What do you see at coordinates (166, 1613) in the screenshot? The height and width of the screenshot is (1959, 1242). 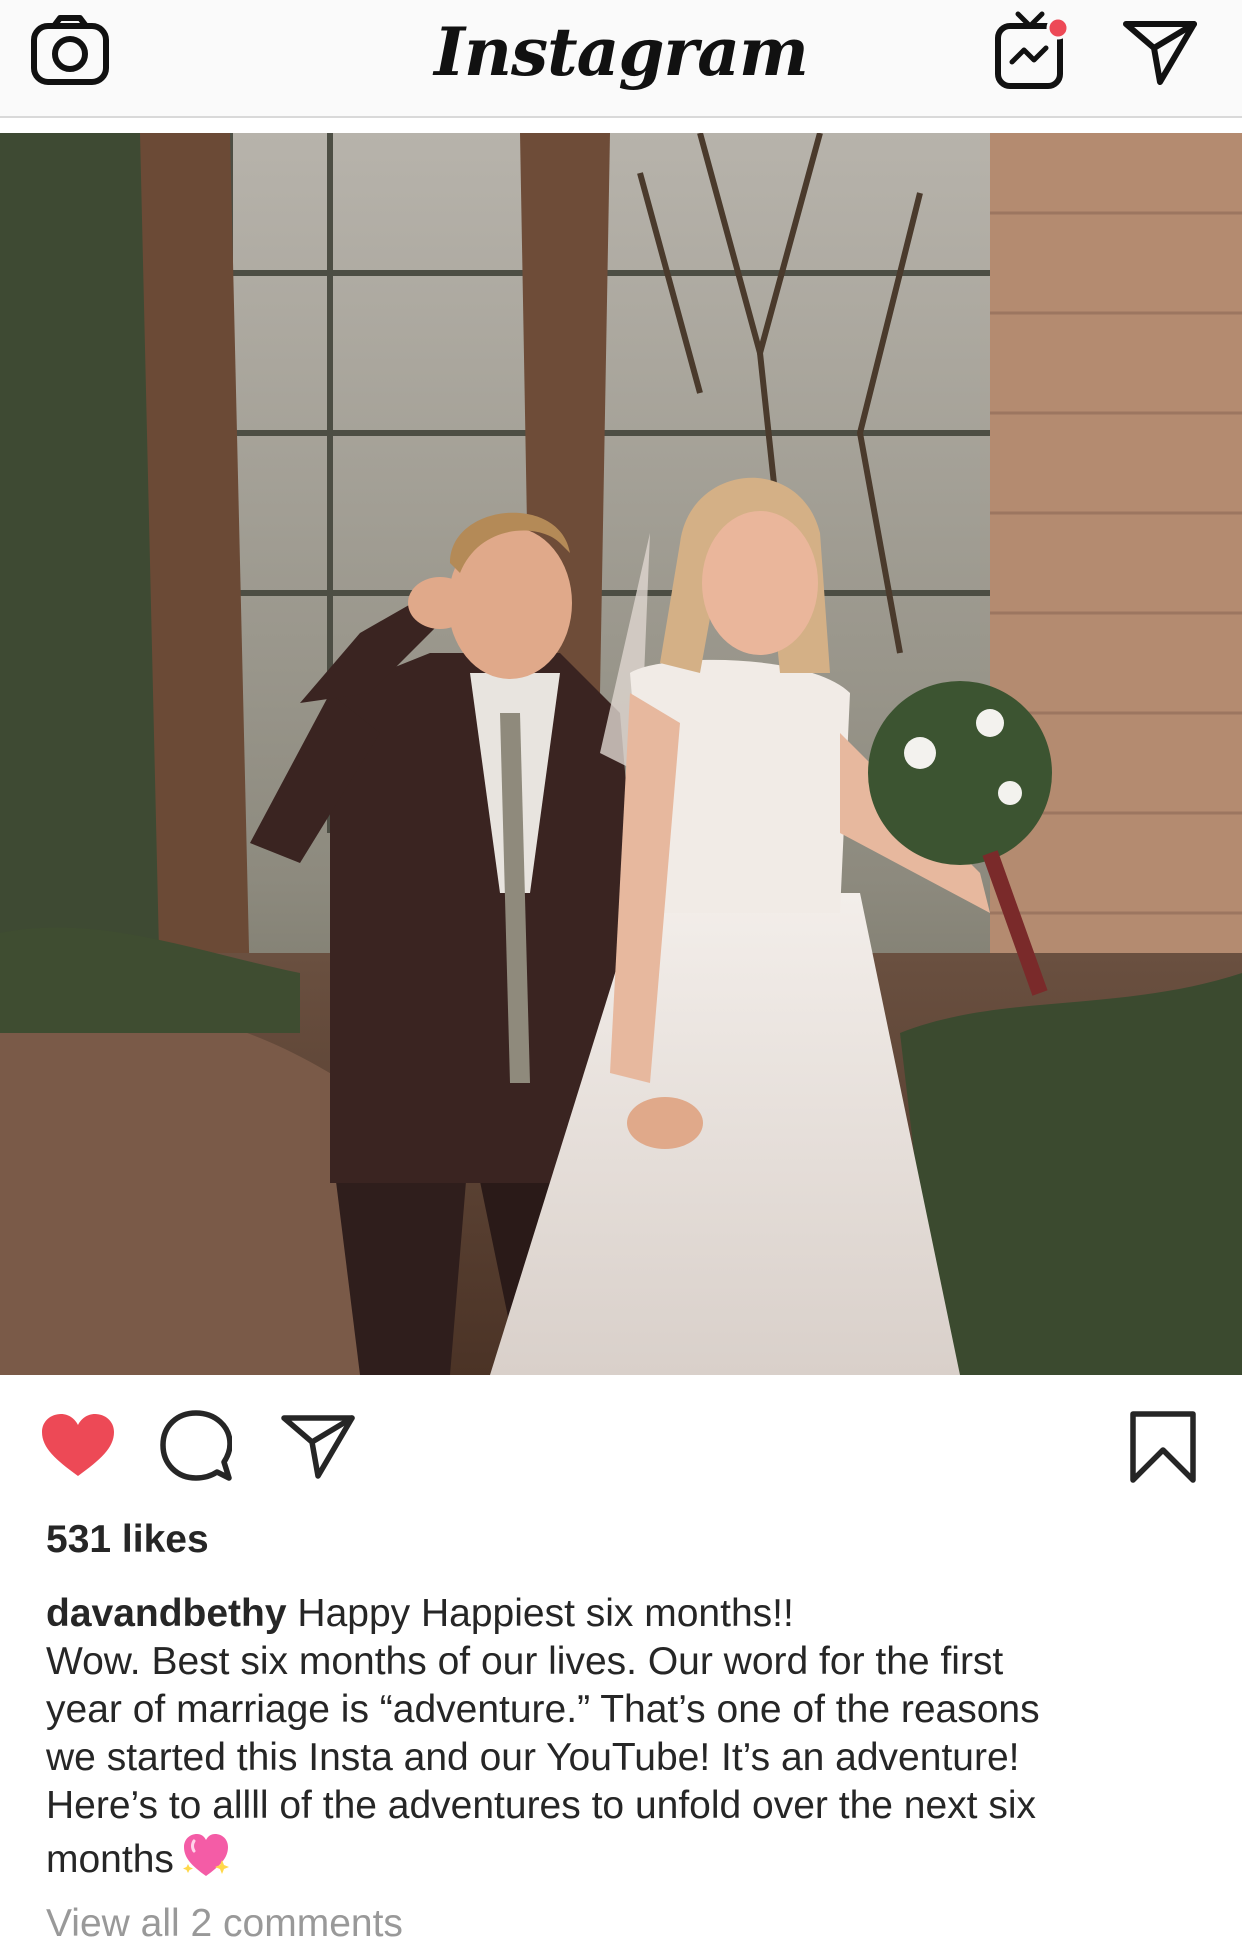 I see `caption-username: davandbethy` at bounding box center [166, 1613].